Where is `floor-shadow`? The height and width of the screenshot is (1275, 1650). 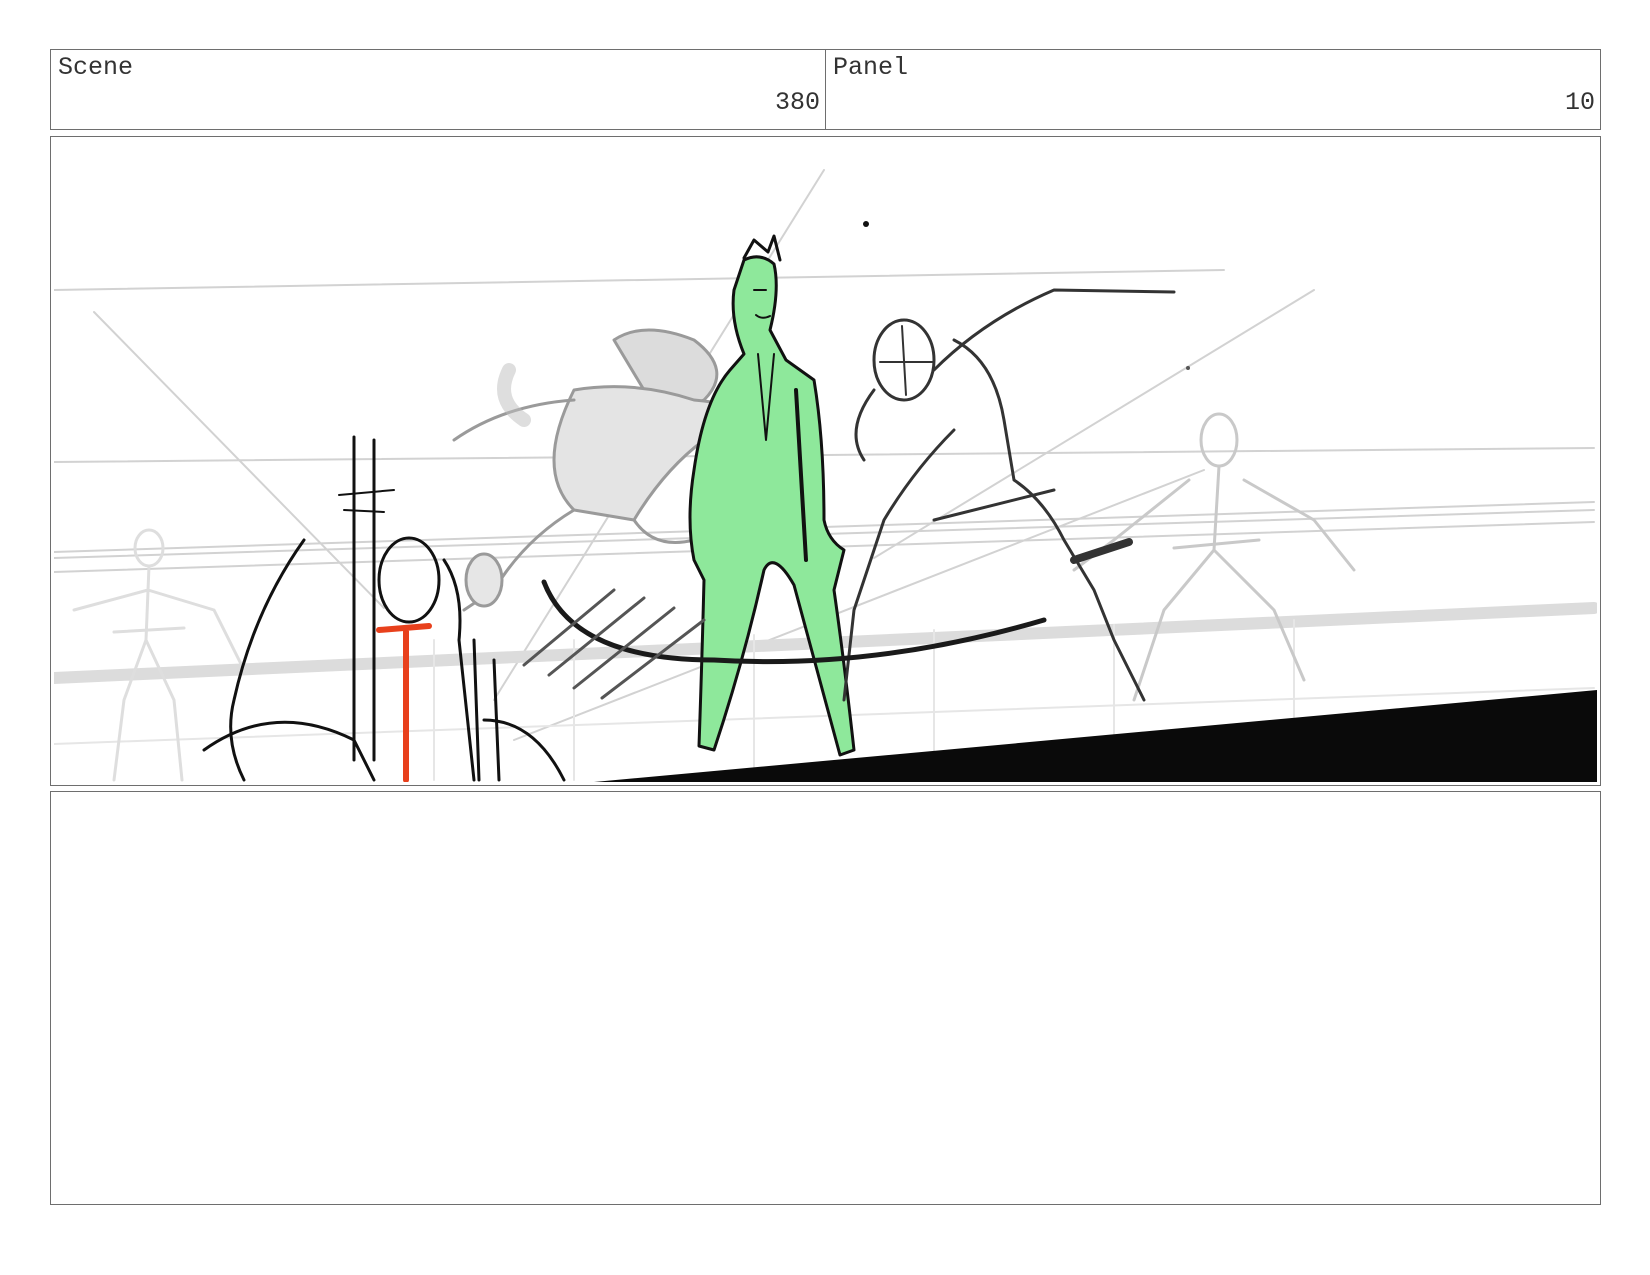 floor-shadow is located at coordinates (1095, 736).